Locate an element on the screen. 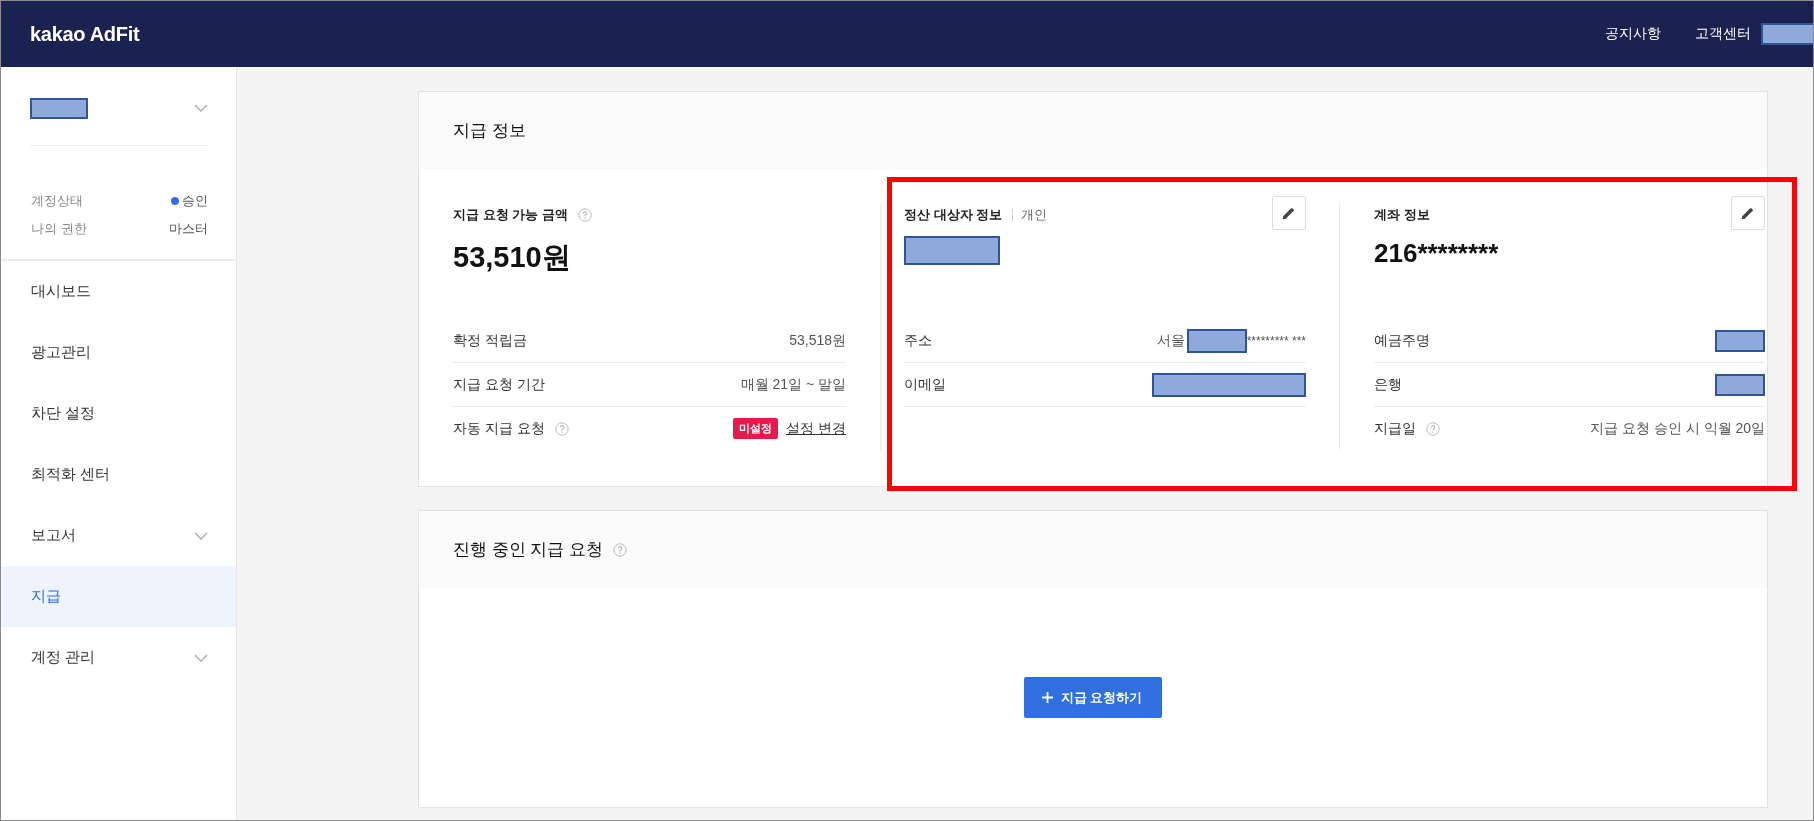 The width and height of the screenshot is (1814, 821). section-title: 지급 요청 가능 금액 is located at coordinates (510, 215).